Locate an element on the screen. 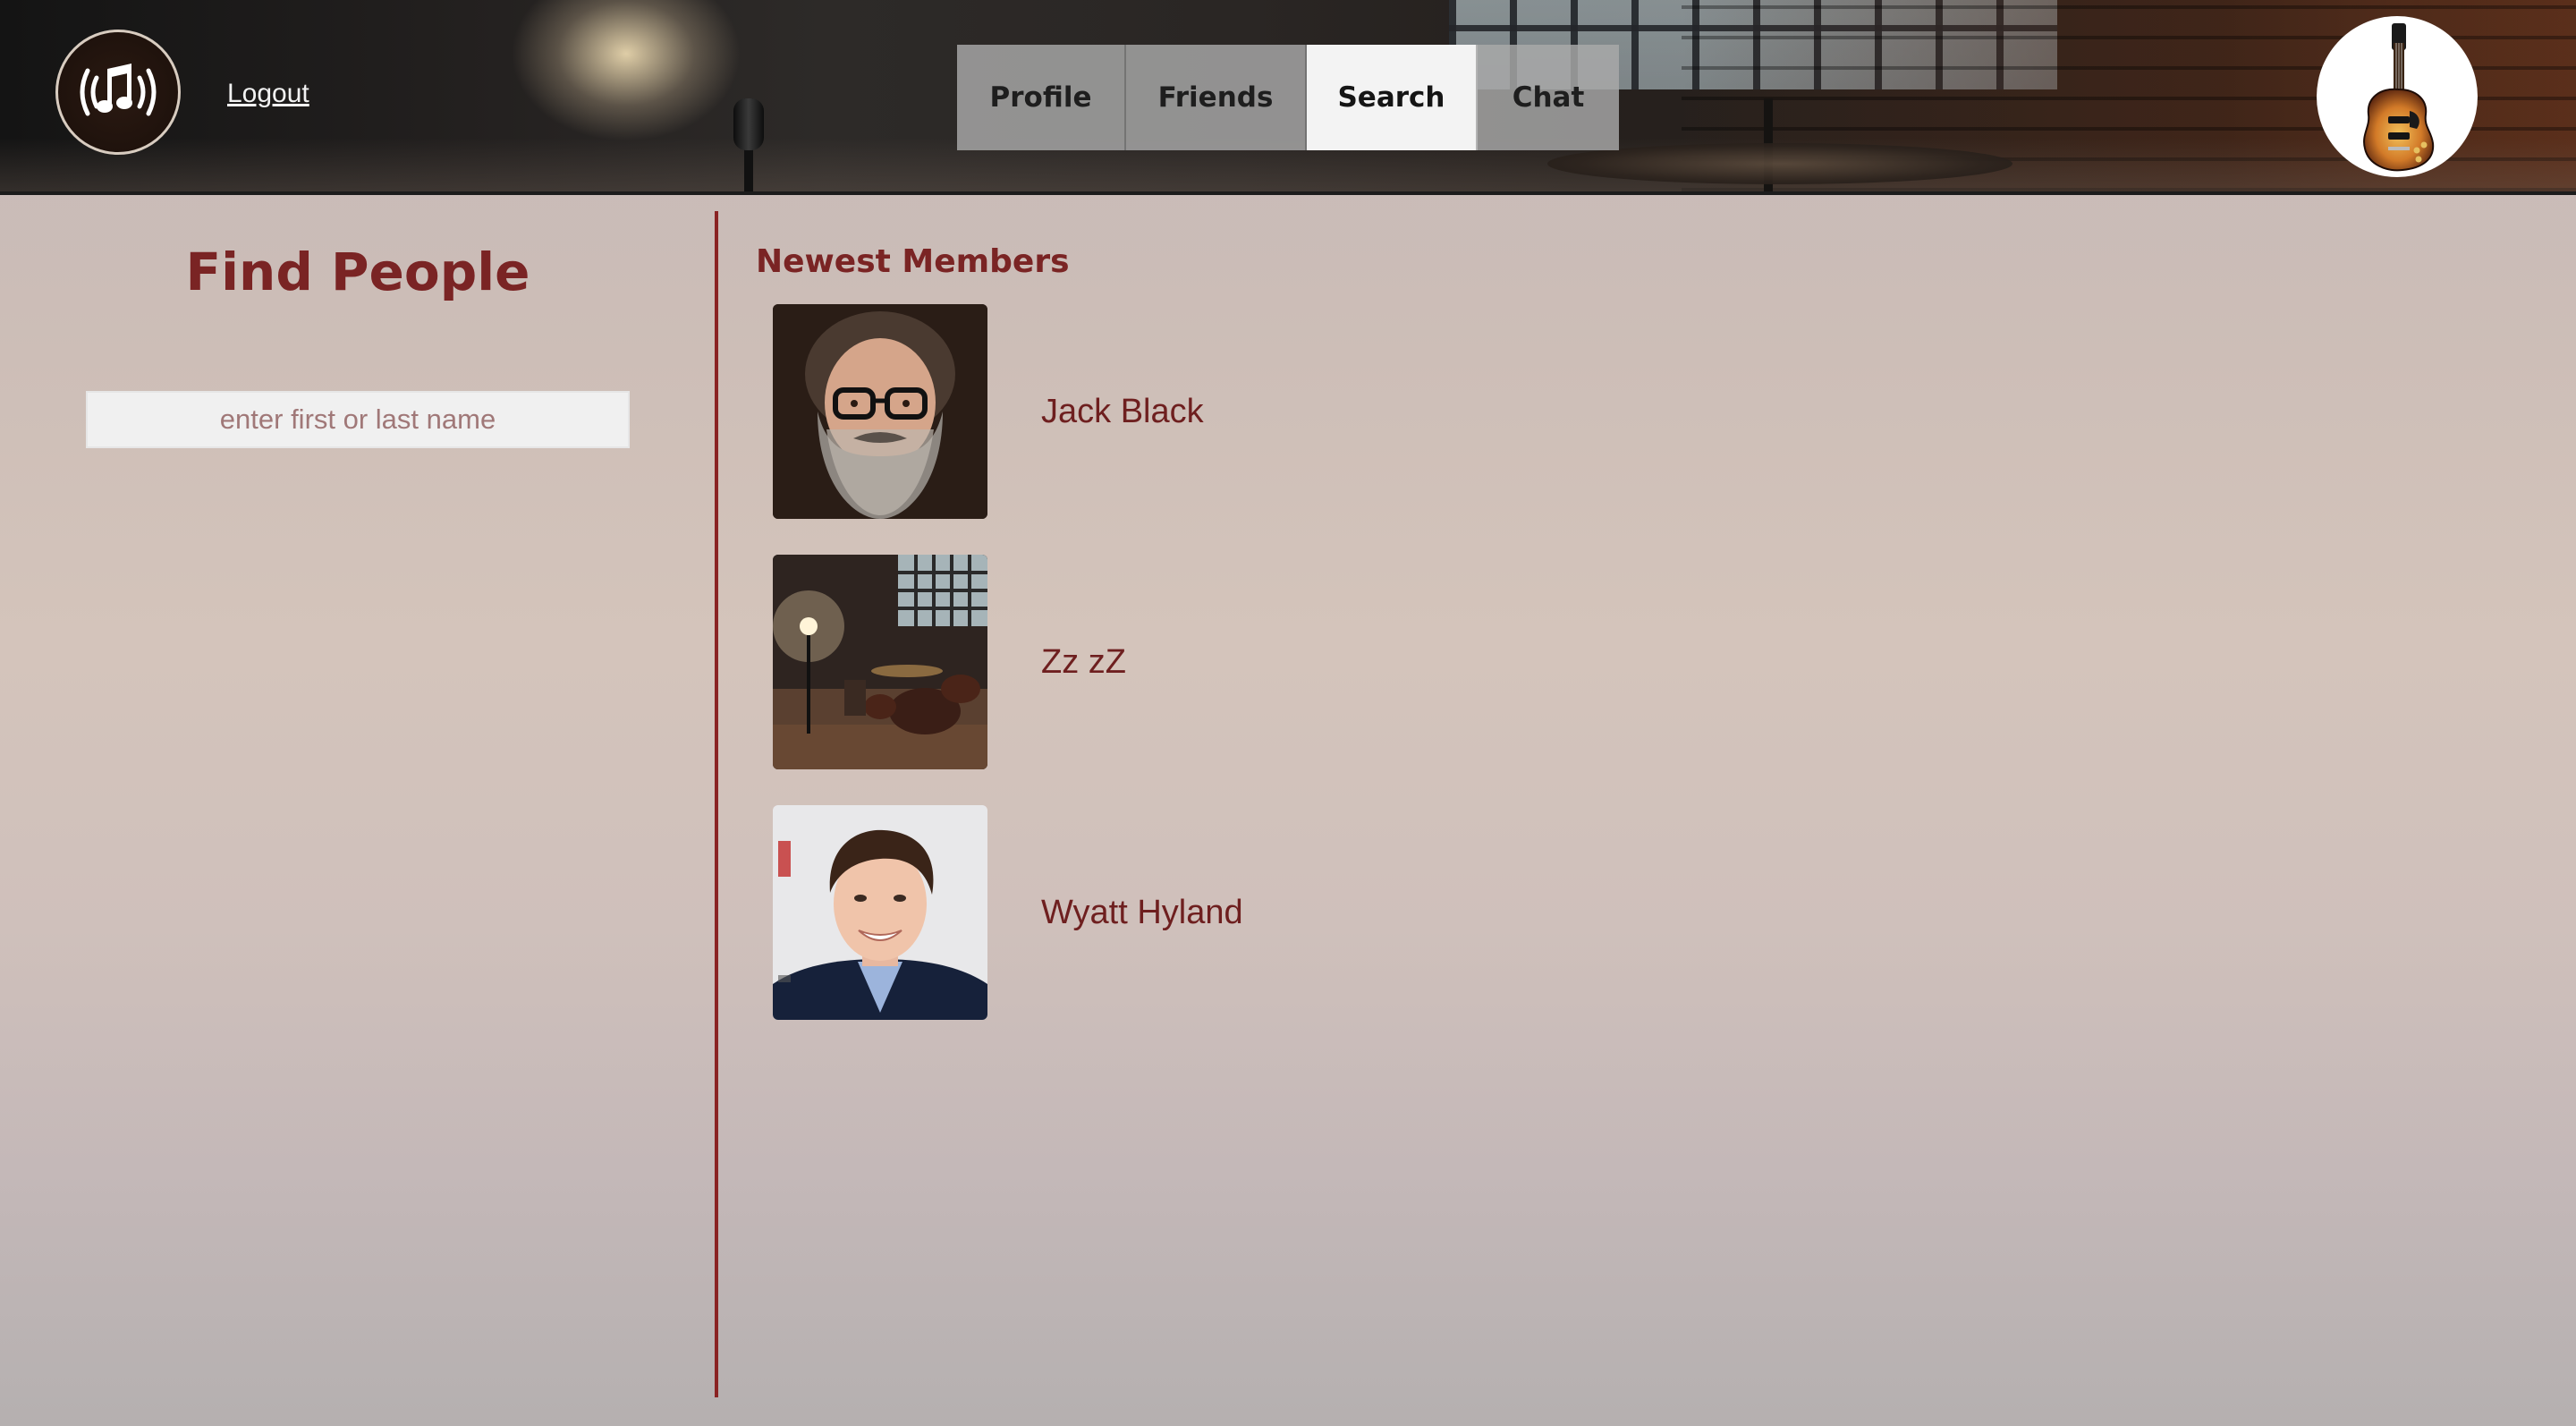  music-studio-photo is located at coordinates (880, 662).